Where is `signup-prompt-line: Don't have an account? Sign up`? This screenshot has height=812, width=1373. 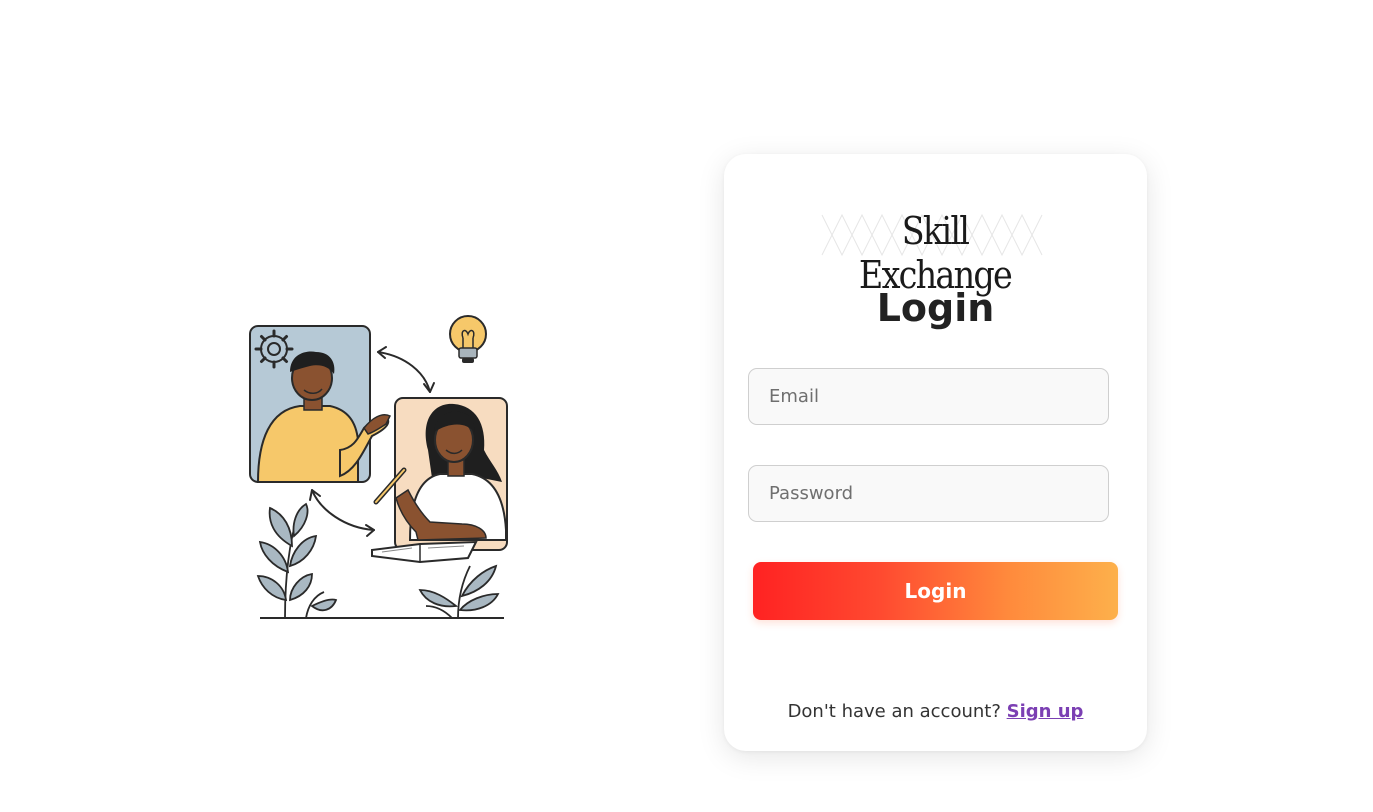
signup-prompt-line: Don't have an account? Sign up is located at coordinates (935, 711).